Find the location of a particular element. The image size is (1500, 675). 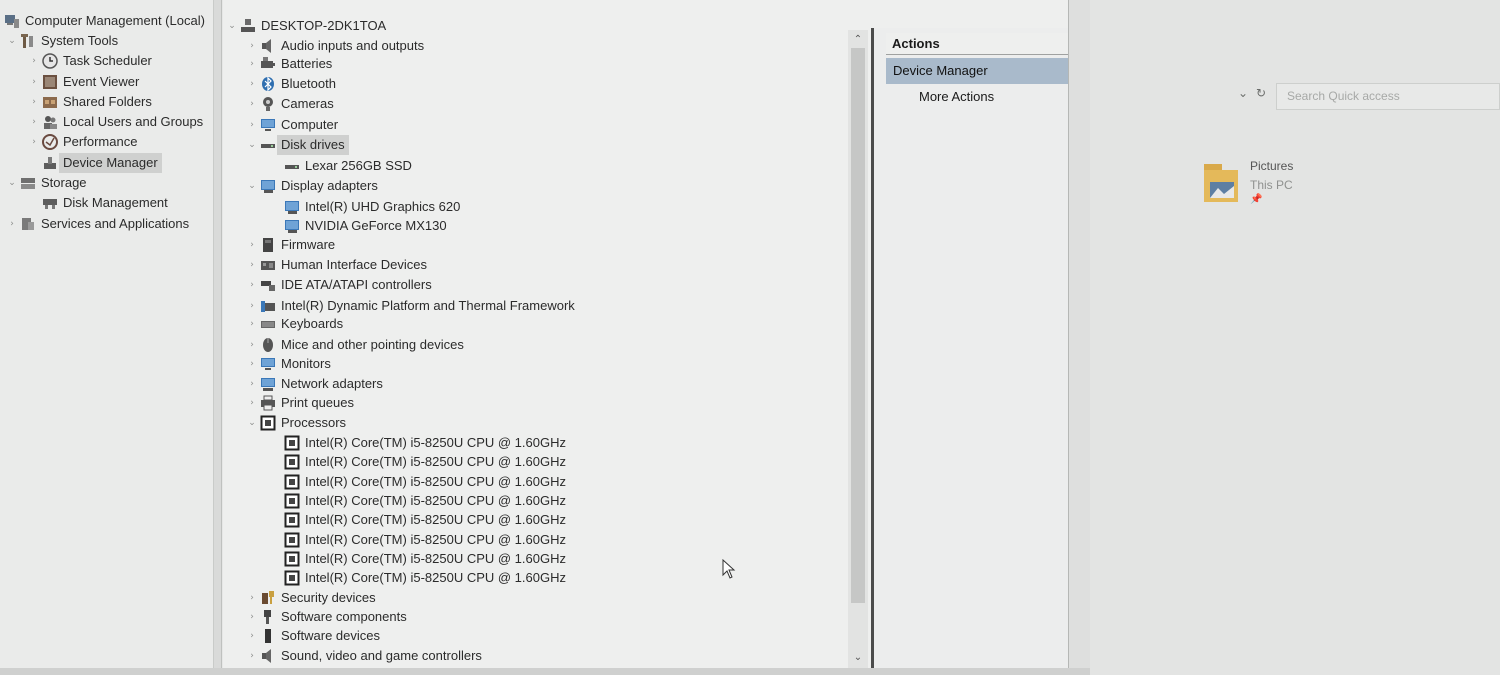

nav-item-disk-management: Disk Management is located at coordinates (104, 203).